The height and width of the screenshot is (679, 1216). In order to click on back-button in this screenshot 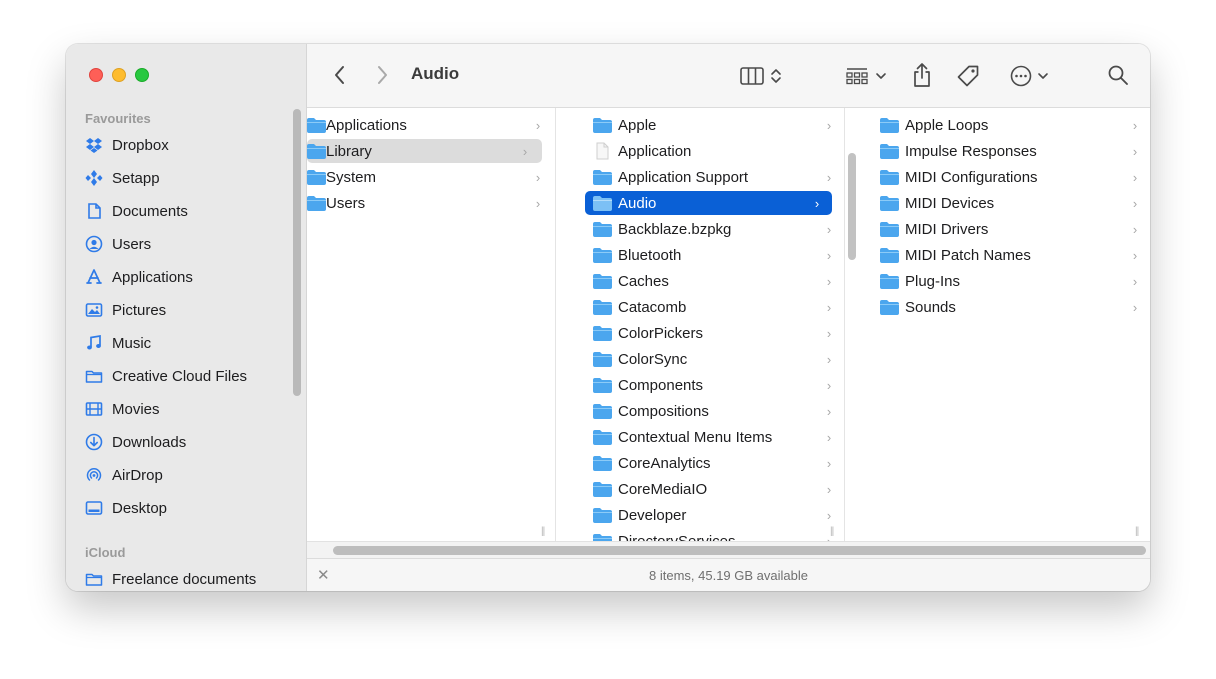, I will do `click(340, 75)`.